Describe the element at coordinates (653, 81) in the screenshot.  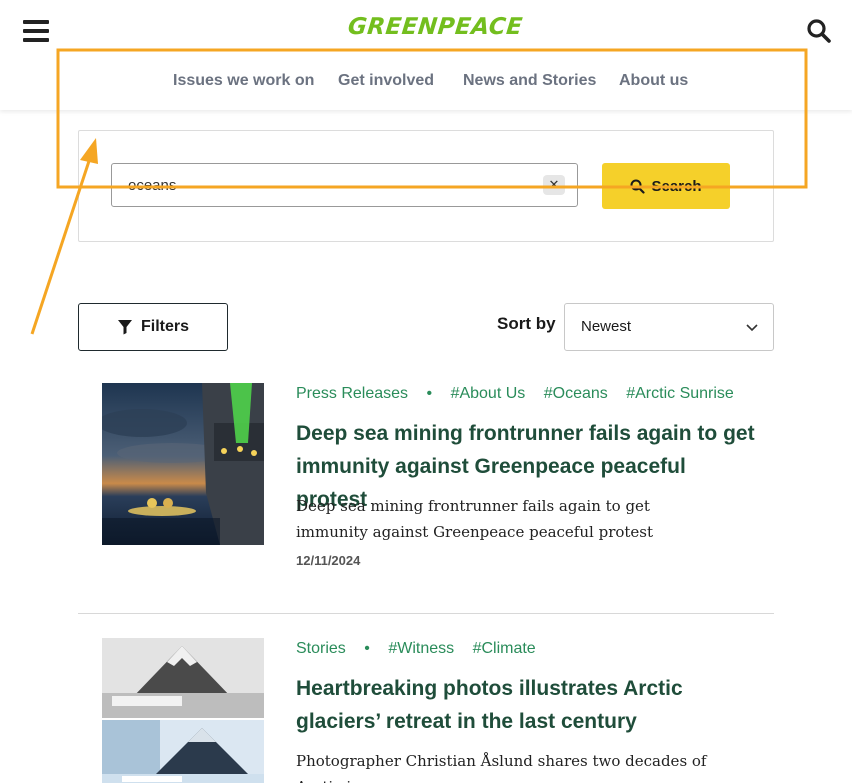
I see `nav-item-about-us: About us` at that location.